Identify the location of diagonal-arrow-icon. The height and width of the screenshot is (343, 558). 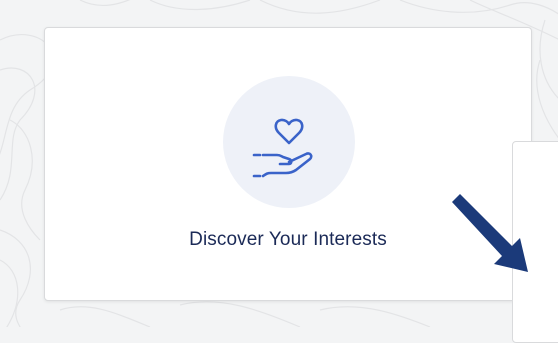
(490, 233).